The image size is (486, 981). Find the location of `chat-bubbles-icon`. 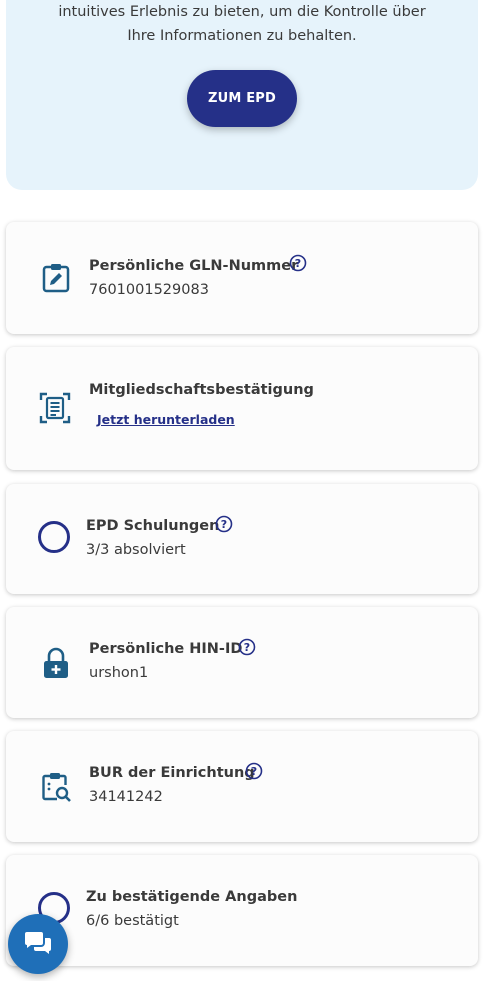

chat-bubbles-icon is located at coordinates (38, 943).